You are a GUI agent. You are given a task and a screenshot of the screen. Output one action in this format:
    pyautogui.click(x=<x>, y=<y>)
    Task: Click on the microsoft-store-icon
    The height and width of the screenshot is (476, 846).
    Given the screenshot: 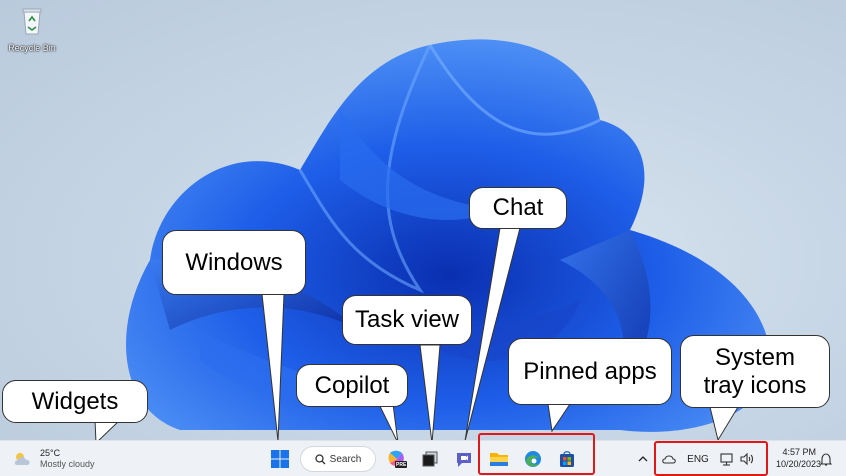 What is the action you would take?
    pyautogui.click(x=567, y=459)
    